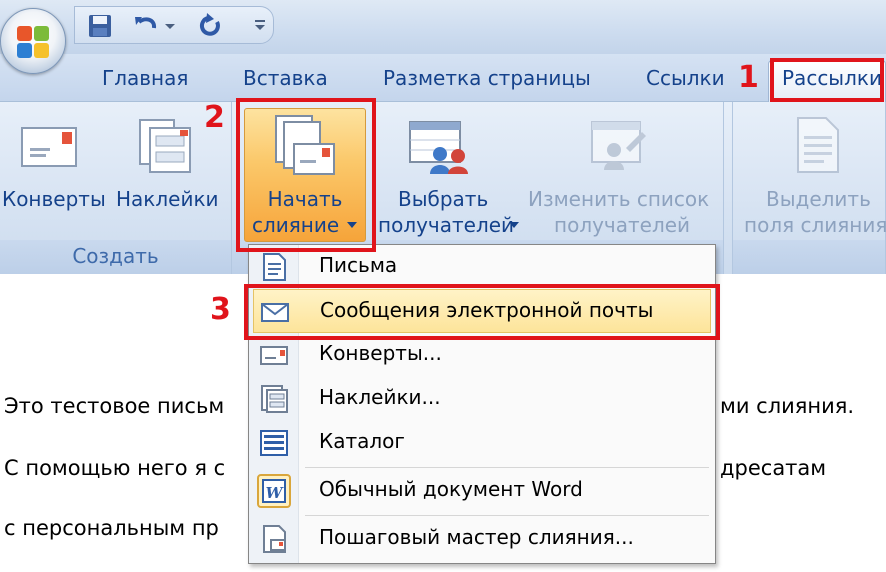 The image size is (886, 572). What do you see at coordinates (358, 265) in the screenshot?
I see `menu-item-letters-label: Письма` at bounding box center [358, 265].